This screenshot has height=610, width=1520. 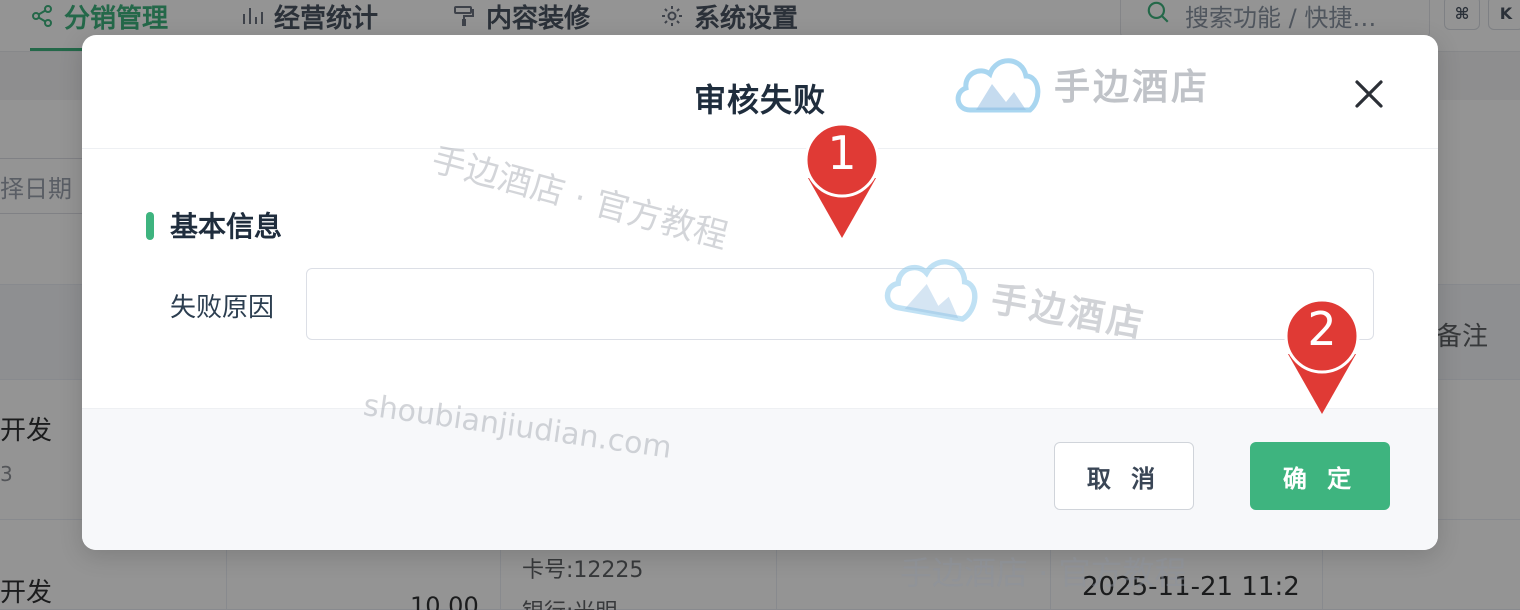 I want to click on brand-watermark: 手边酒店, so click(x=1081, y=84).